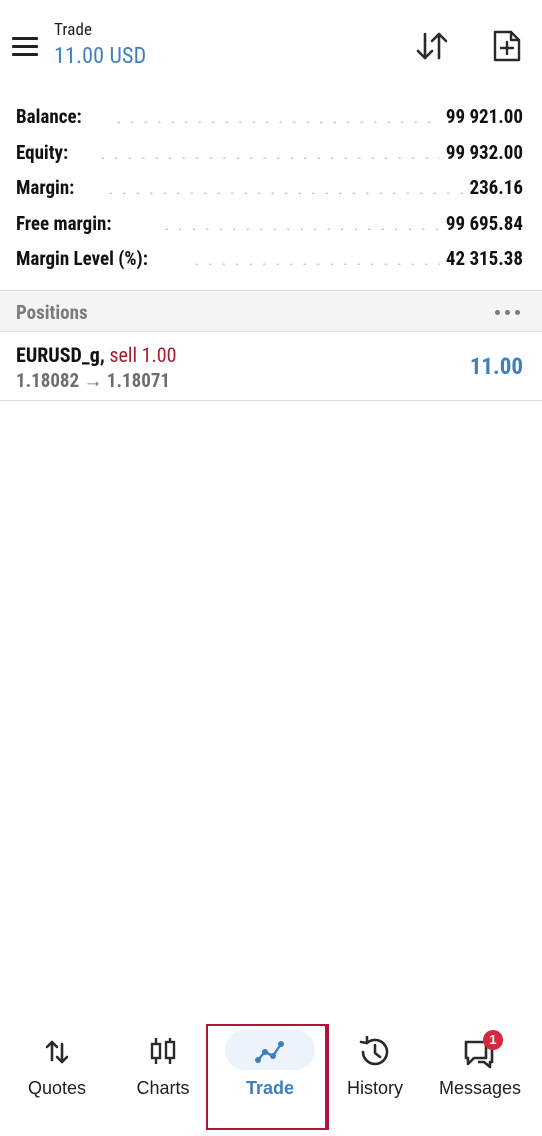  I want to click on summary-row-free-margin: Free margin: 99 695.84, so click(271, 222).